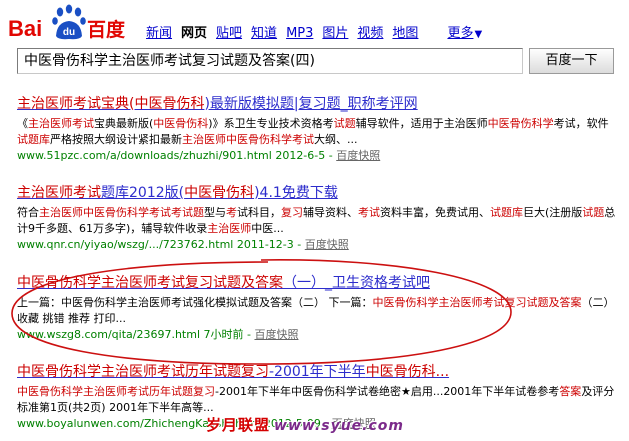 The height and width of the screenshot is (441, 629). Describe the element at coordinates (314, 31) in the screenshot. I see `top-nav: 新闻 网页 贴吧 知道 MP3 图片 视频 地图 更多▼` at that location.